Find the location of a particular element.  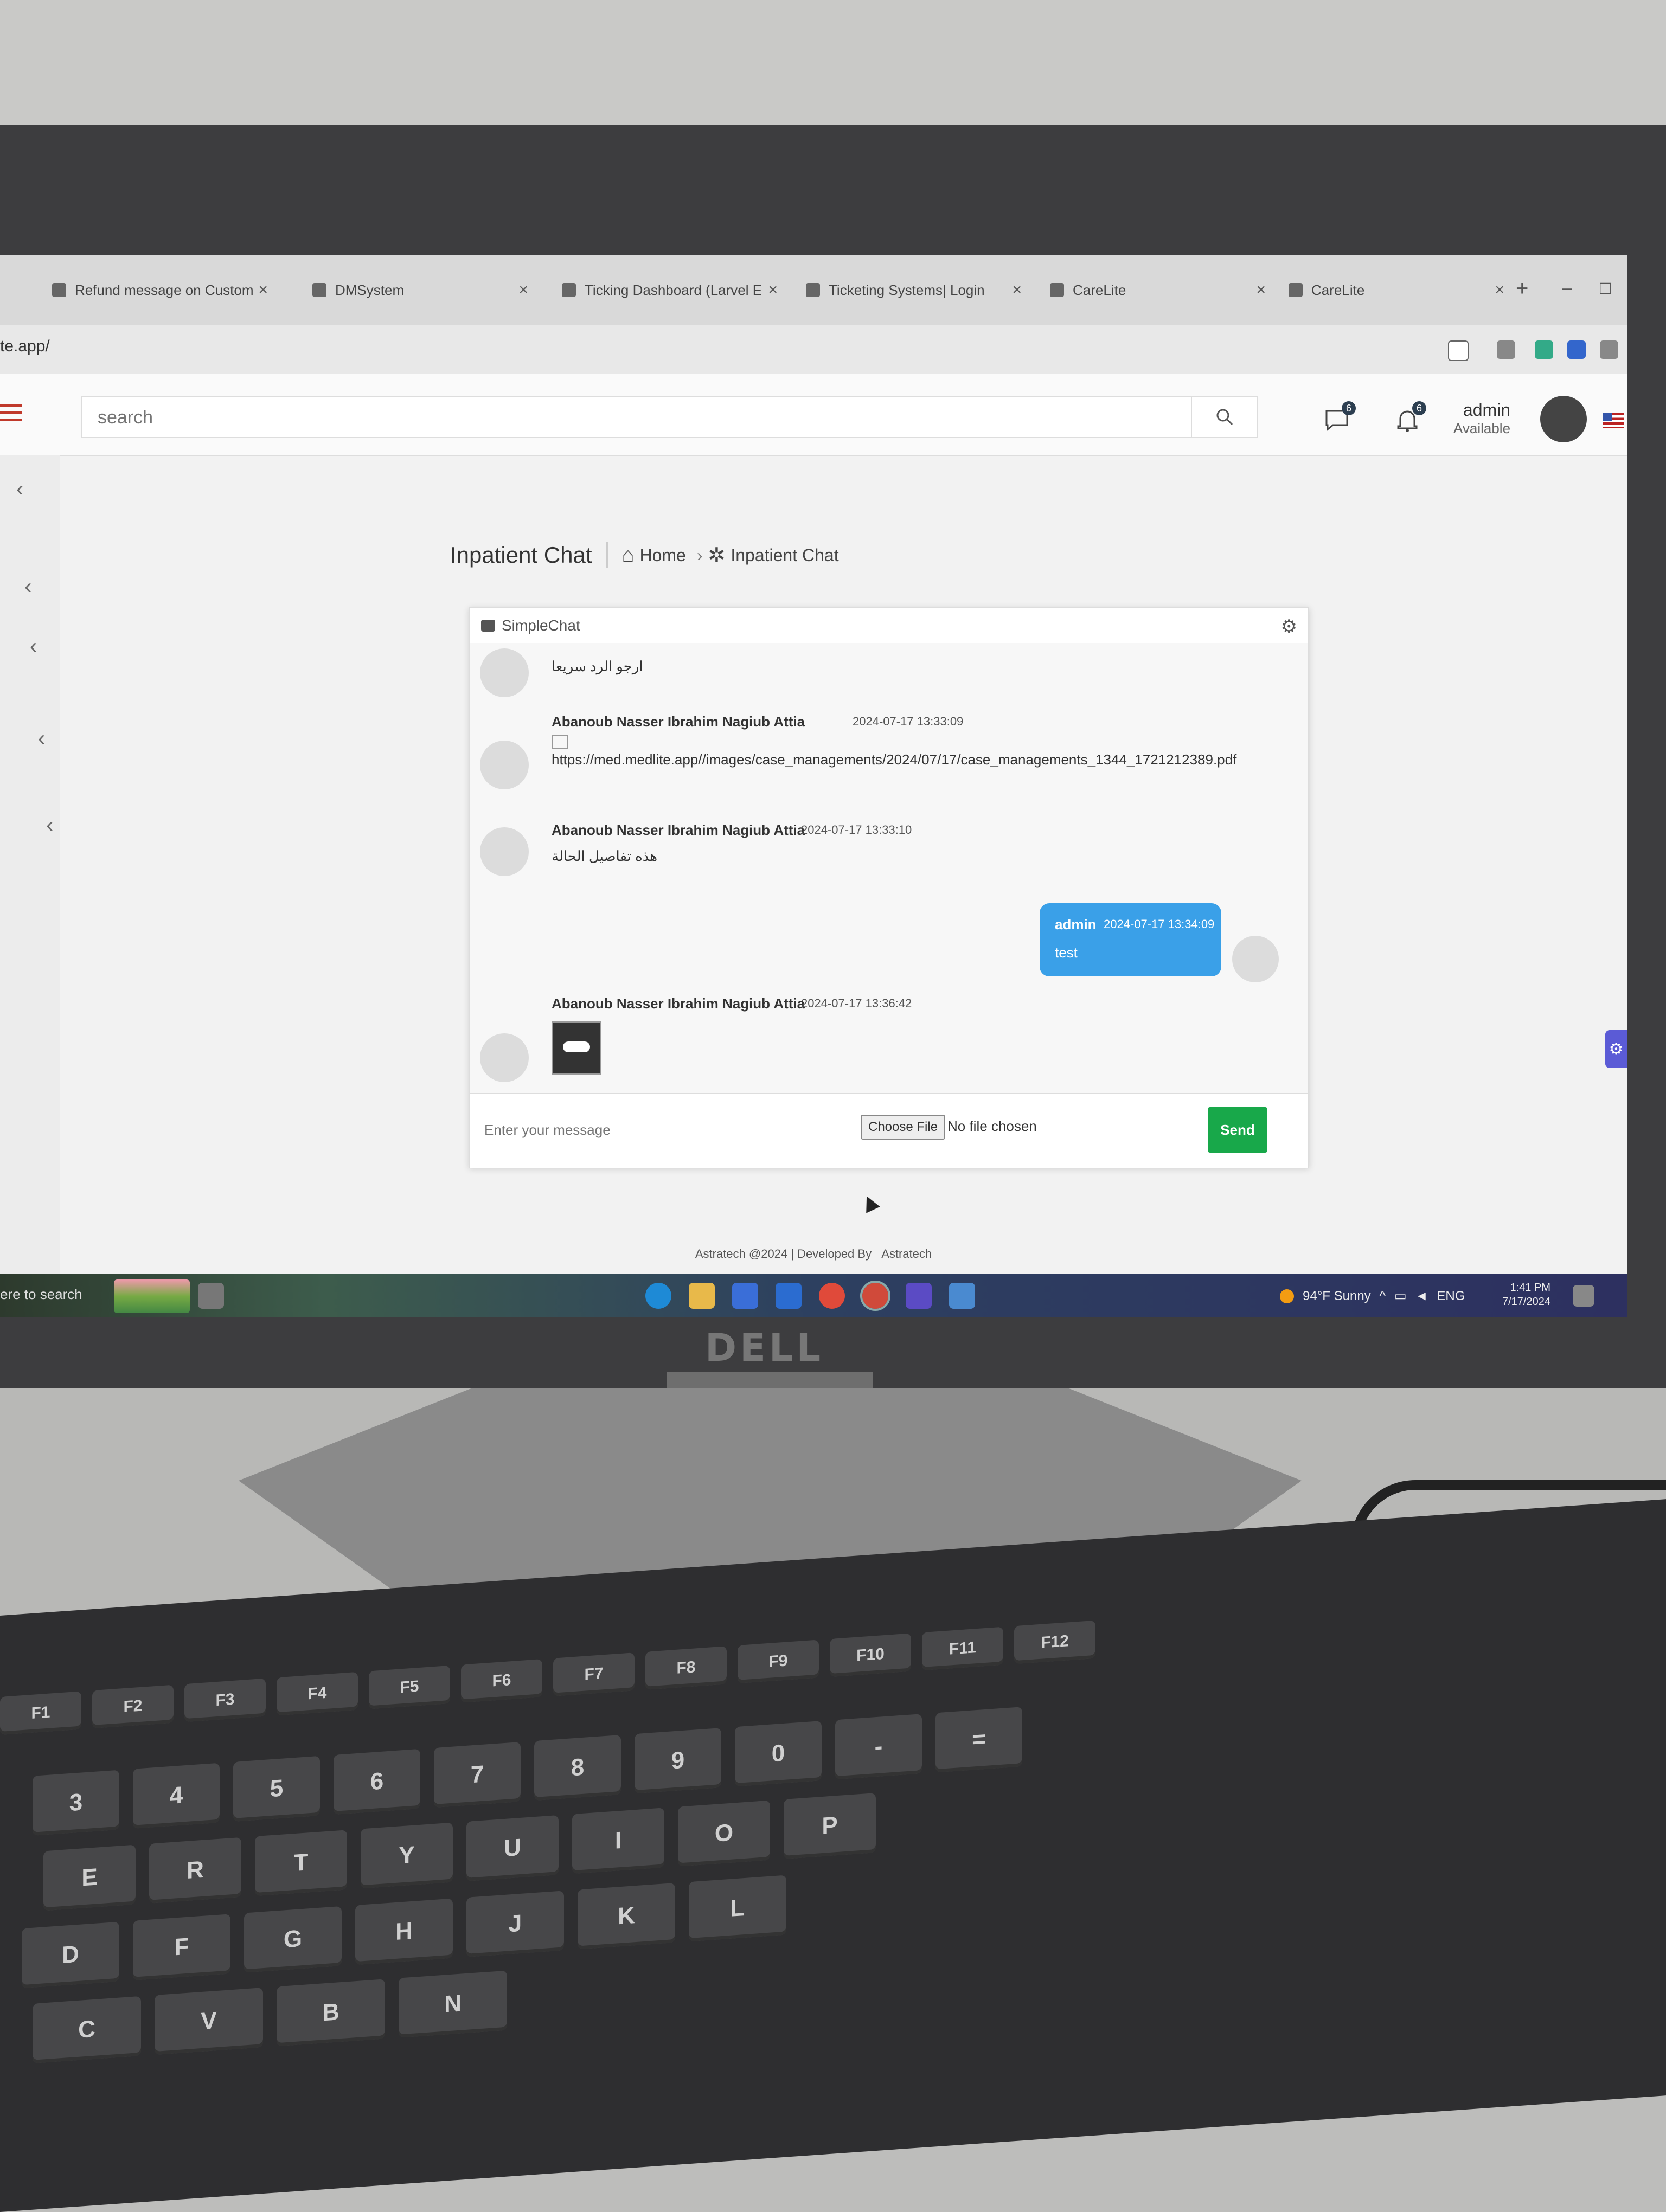

browser-tab: Ticketing Systems| Login × is located at coordinates (913, 290).